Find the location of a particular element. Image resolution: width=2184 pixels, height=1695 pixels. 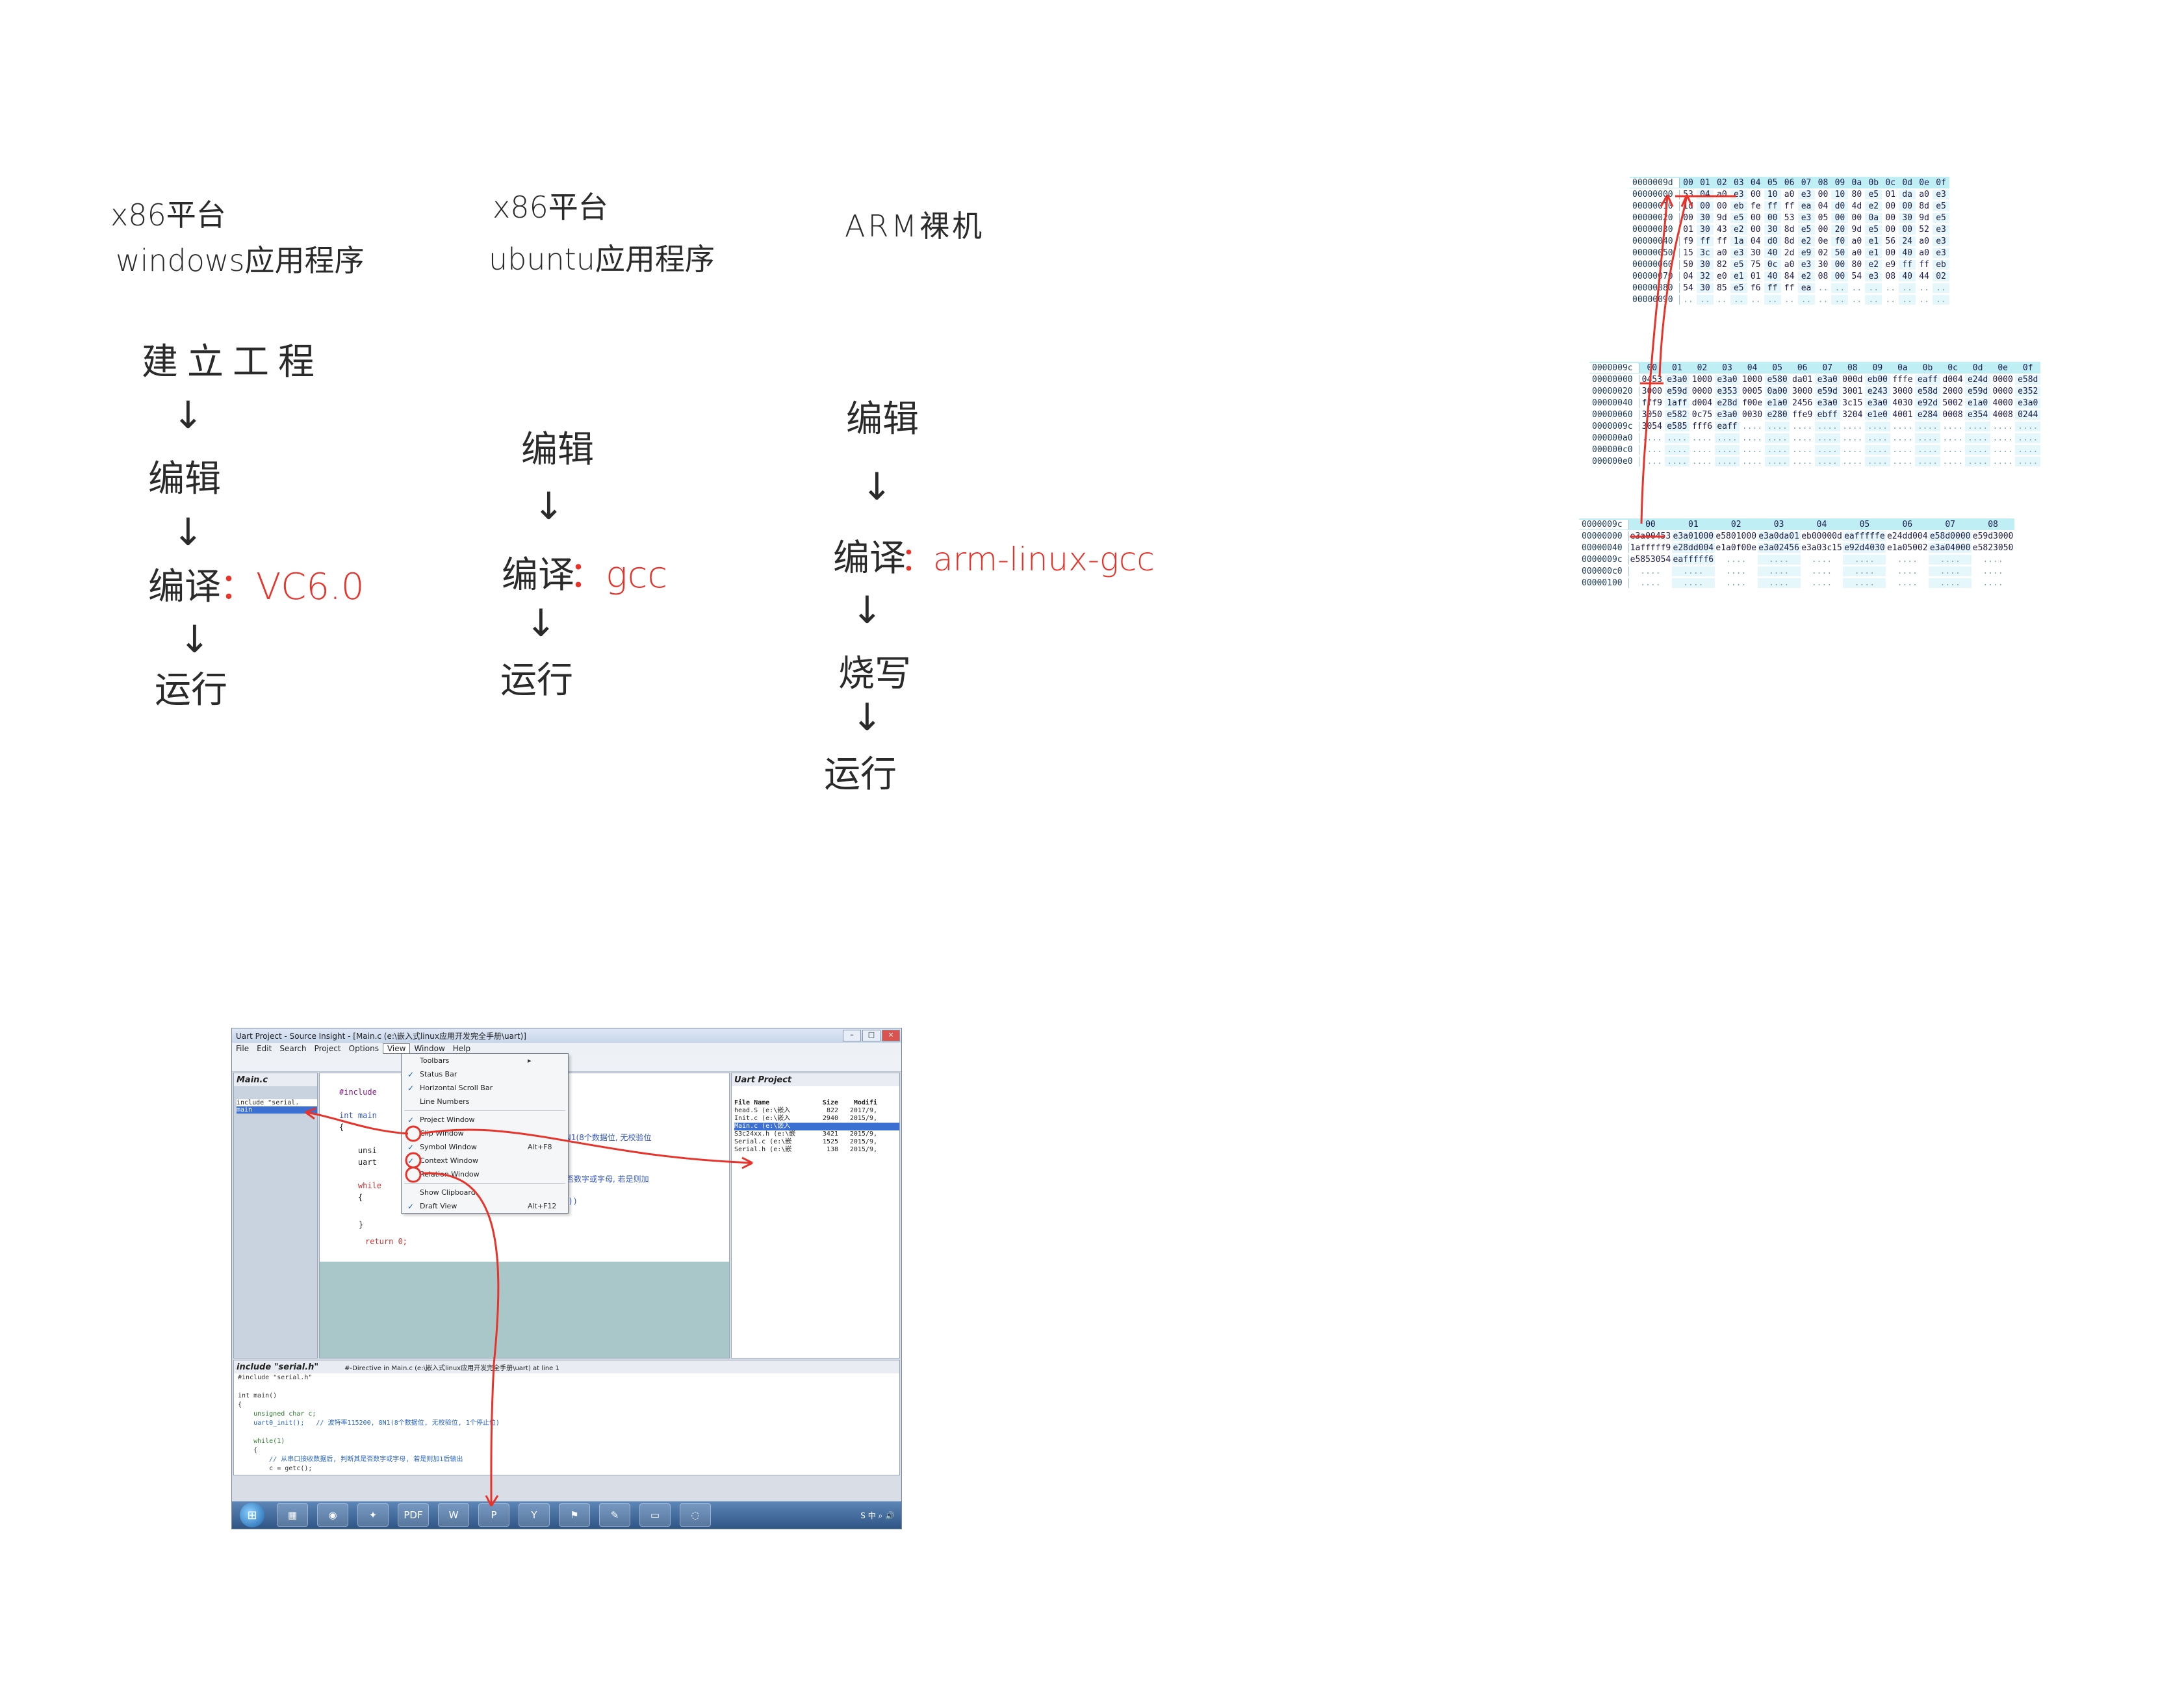

file-row: Serial.h (e:\嵌 138 2015/9, is located at coordinates (816, 1150).